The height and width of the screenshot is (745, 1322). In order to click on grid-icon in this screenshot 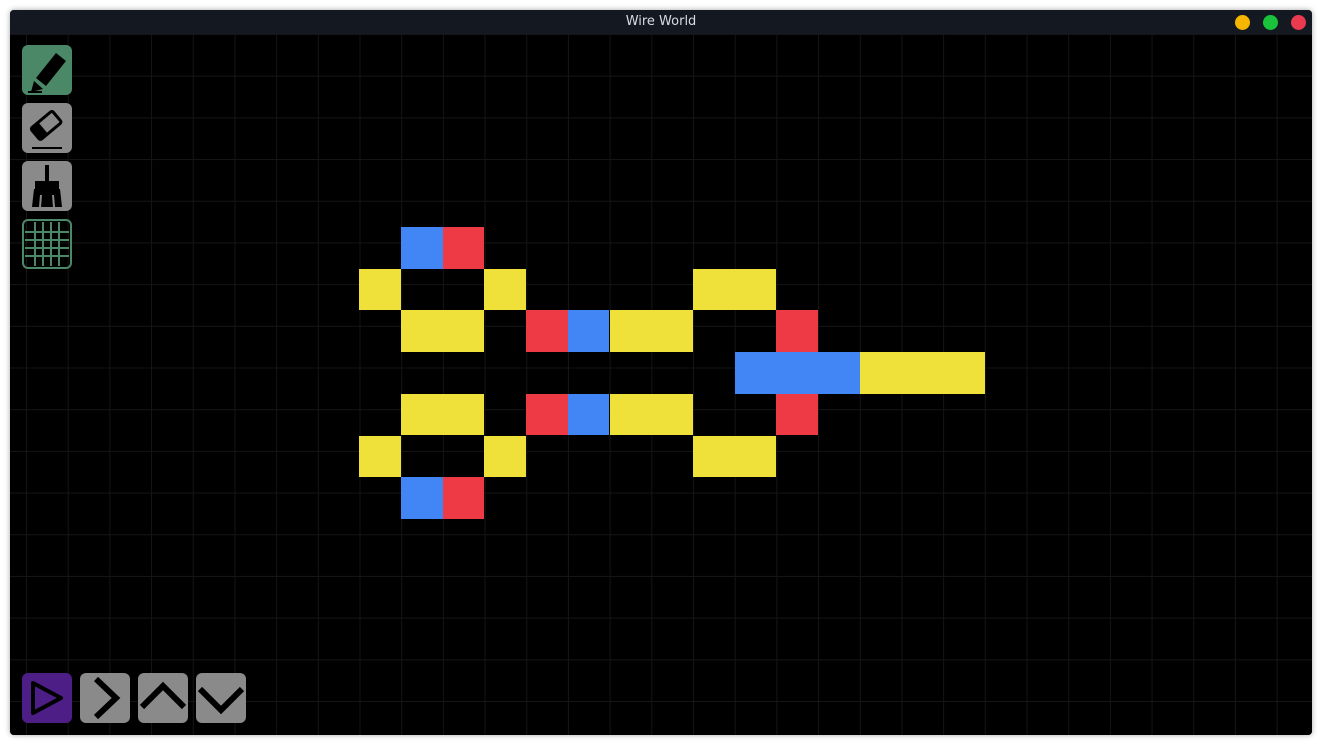, I will do `click(47, 244)`.